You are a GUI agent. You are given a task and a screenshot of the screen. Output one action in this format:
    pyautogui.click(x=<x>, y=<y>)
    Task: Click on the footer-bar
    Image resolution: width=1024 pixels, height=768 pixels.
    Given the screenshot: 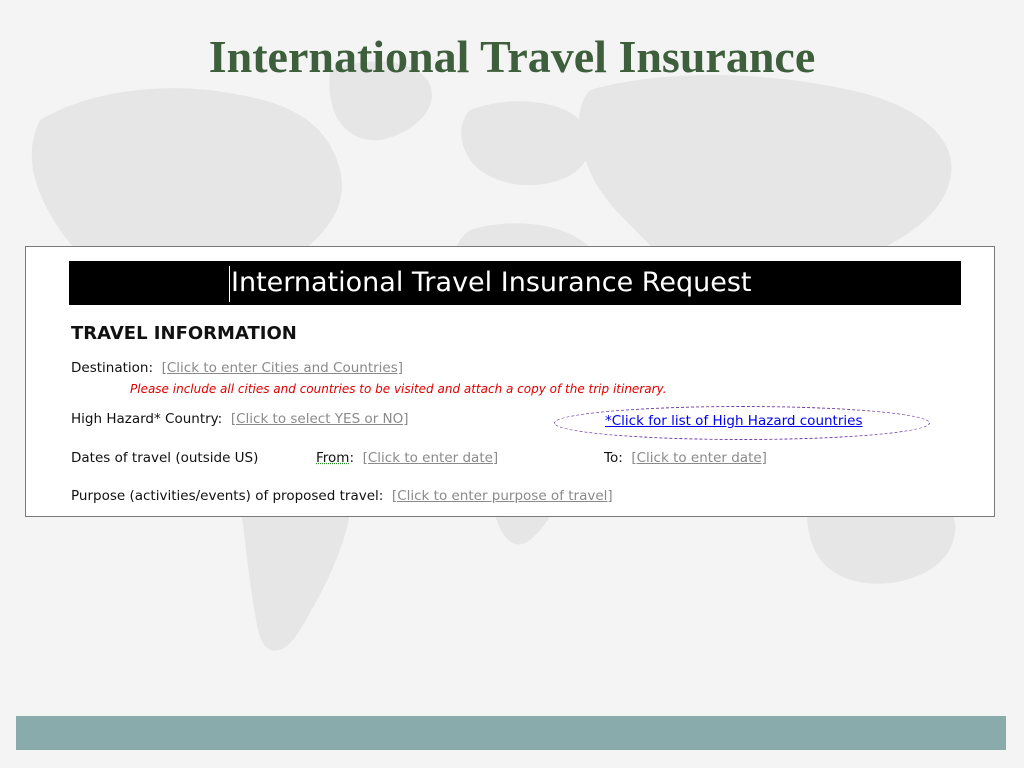 What is the action you would take?
    pyautogui.click(x=511, y=733)
    